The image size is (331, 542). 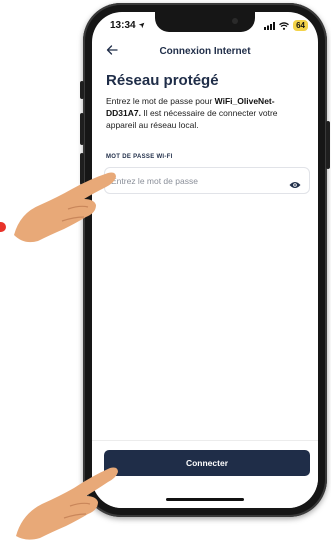 I want to click on location-arrow-icon, so click(x=142, y=25).